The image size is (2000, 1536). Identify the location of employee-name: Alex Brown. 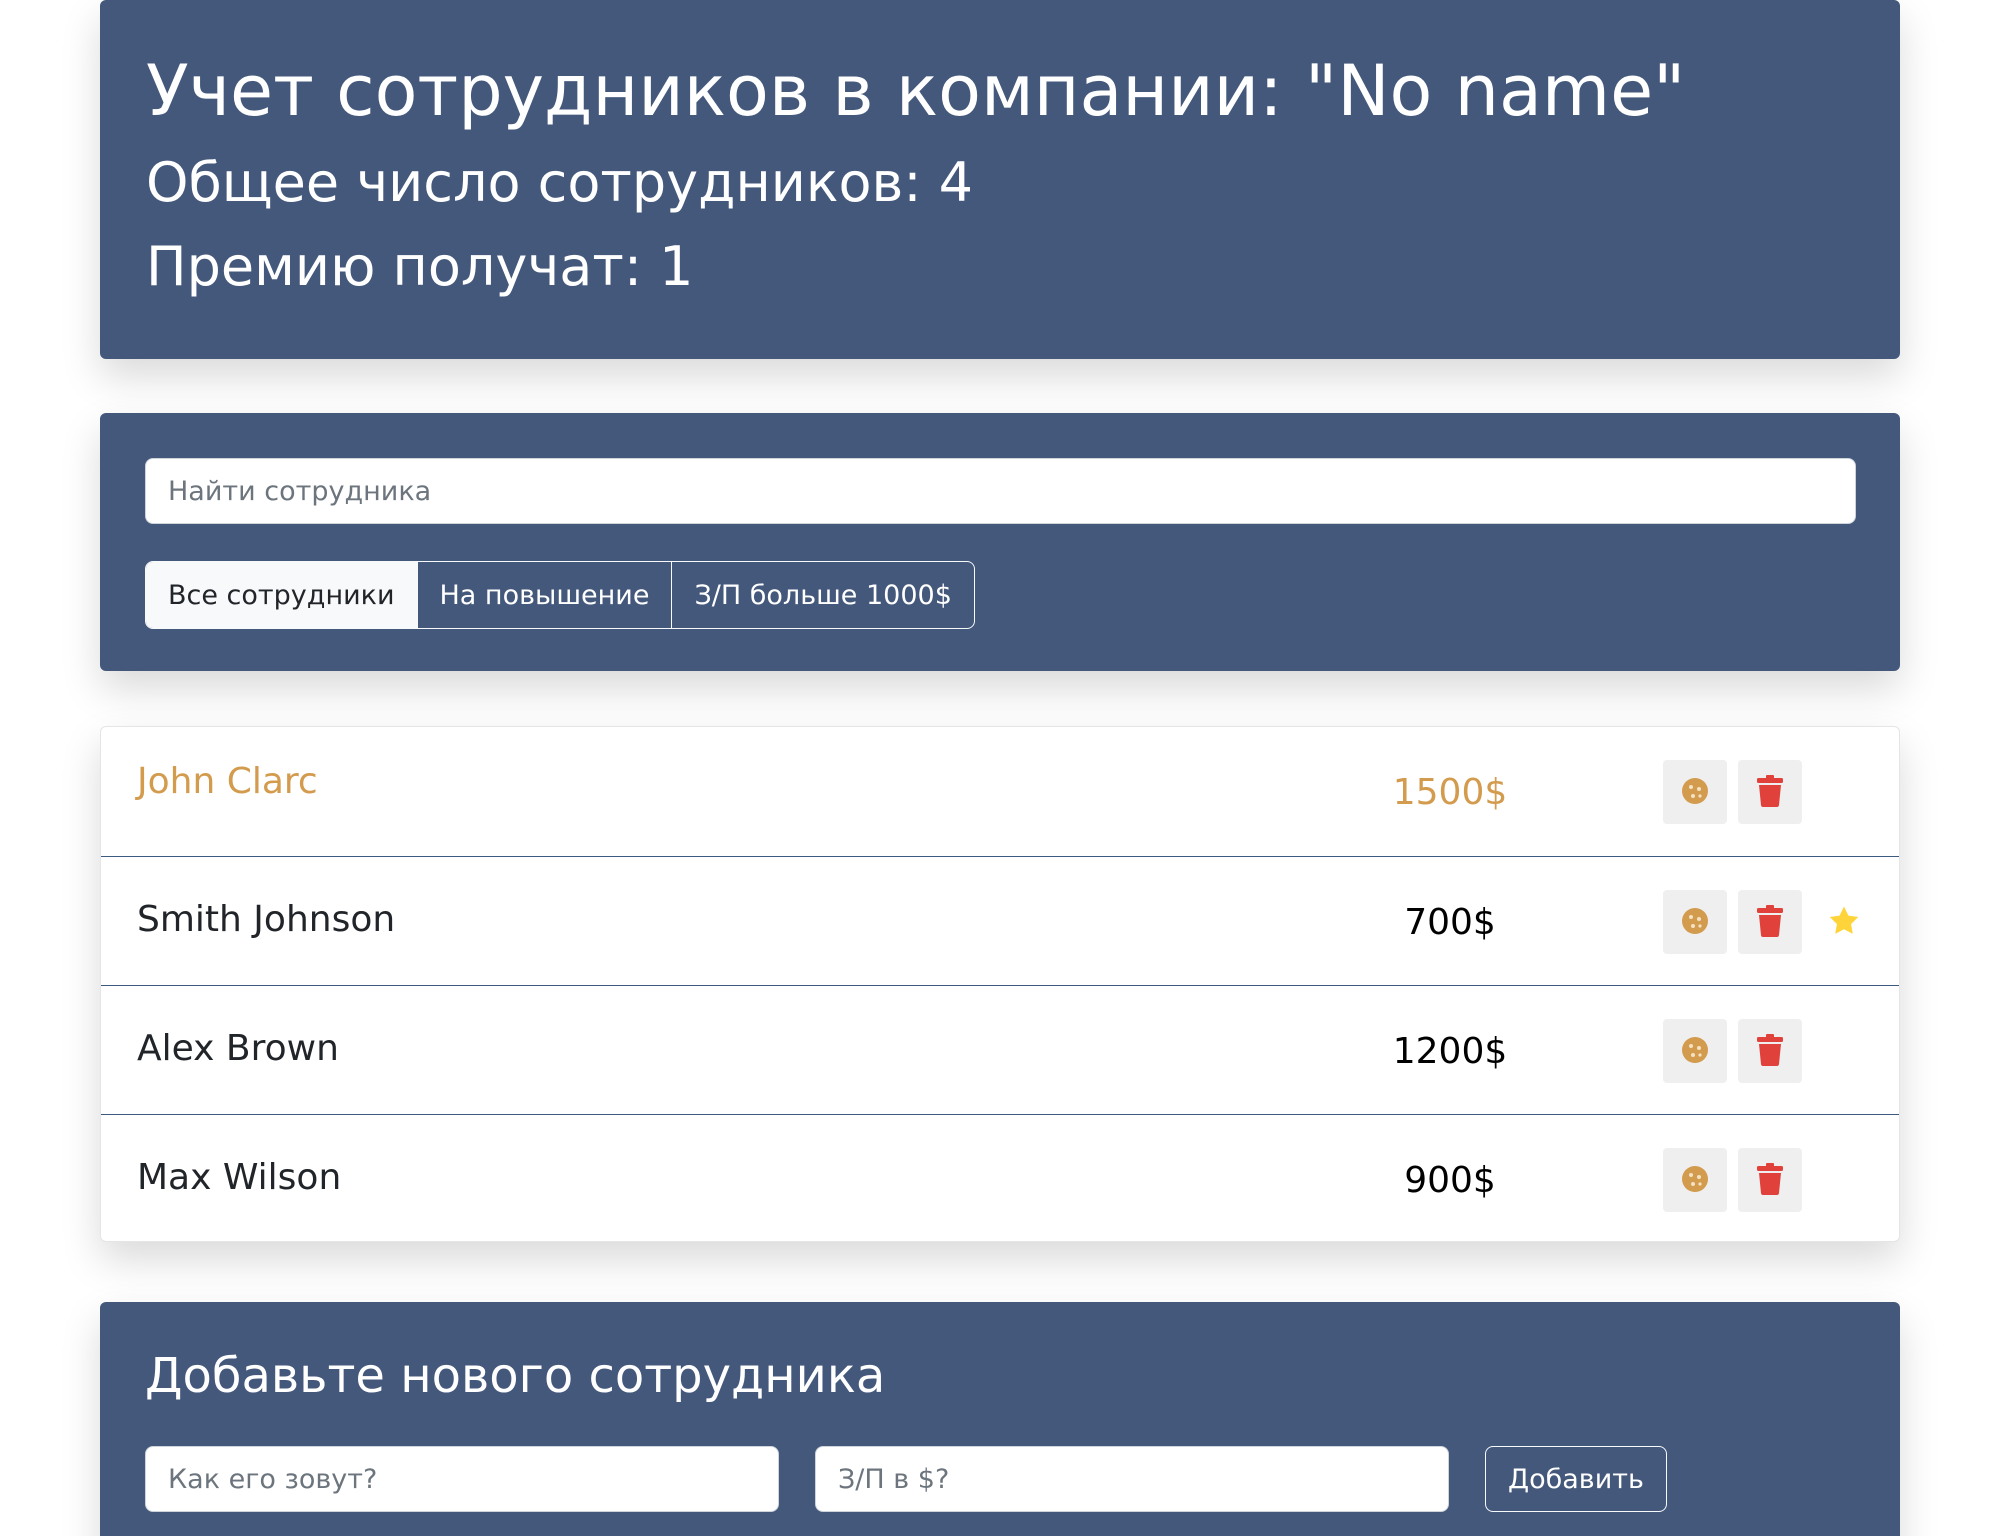
(238, 1049).